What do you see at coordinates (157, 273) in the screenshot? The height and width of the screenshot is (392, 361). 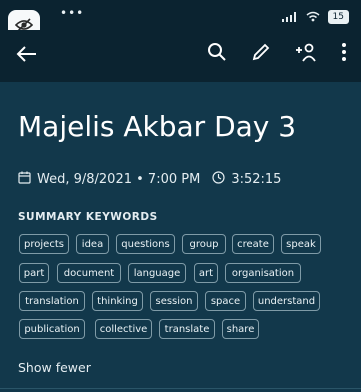 I see `keyword-chip: language` at bounding box center [157, 273].